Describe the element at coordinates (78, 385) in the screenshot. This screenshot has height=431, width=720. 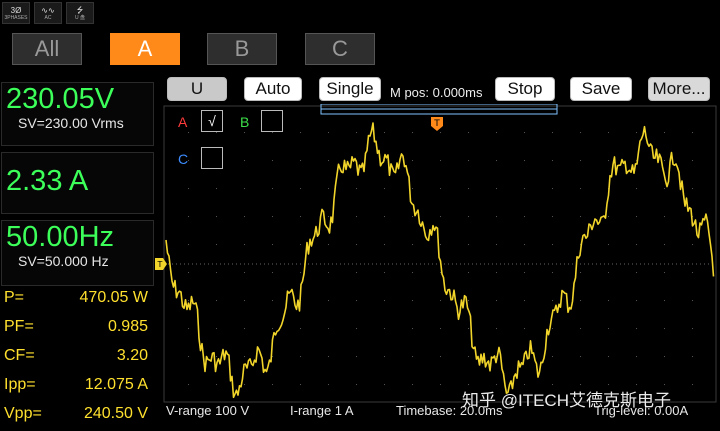
I see `ipp-row: Ipp= 12.075 A` at that location.